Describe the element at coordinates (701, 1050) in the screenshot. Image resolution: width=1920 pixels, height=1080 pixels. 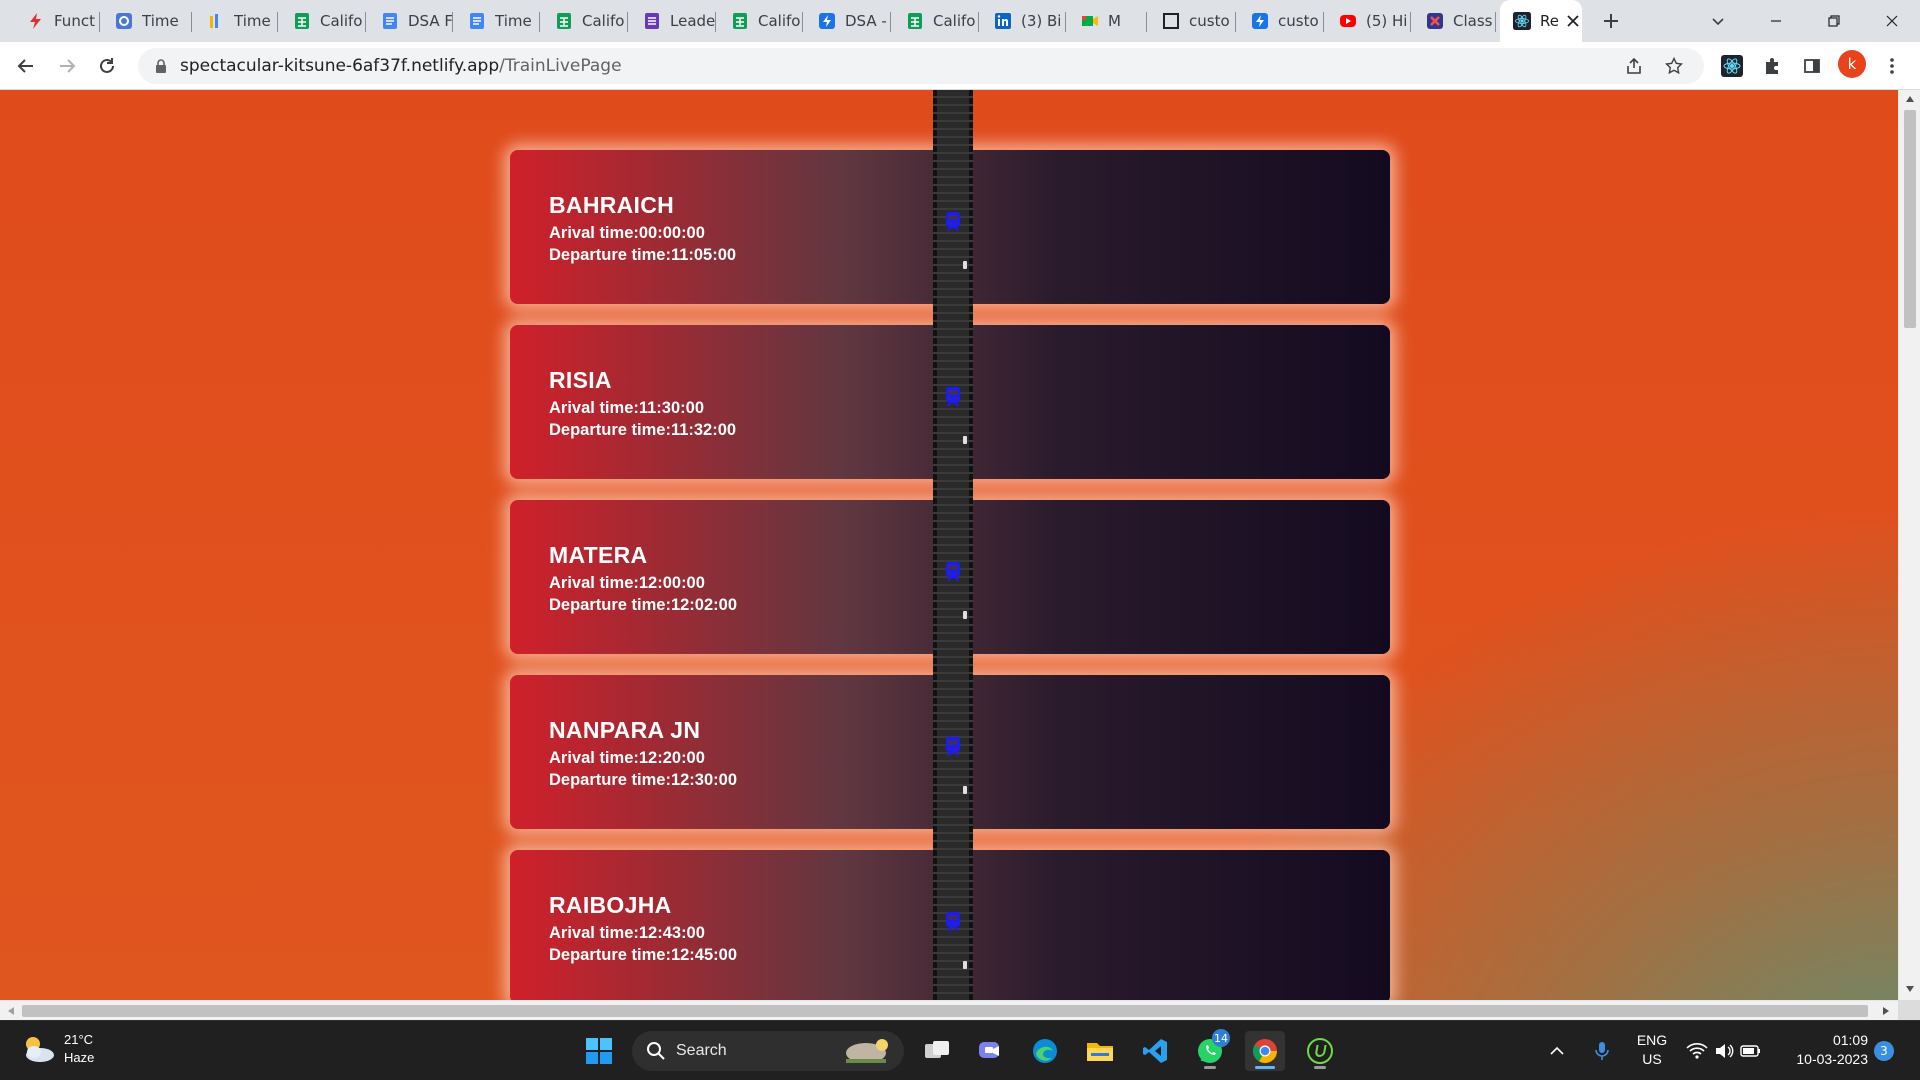
I see `search-label: Search` at that location.